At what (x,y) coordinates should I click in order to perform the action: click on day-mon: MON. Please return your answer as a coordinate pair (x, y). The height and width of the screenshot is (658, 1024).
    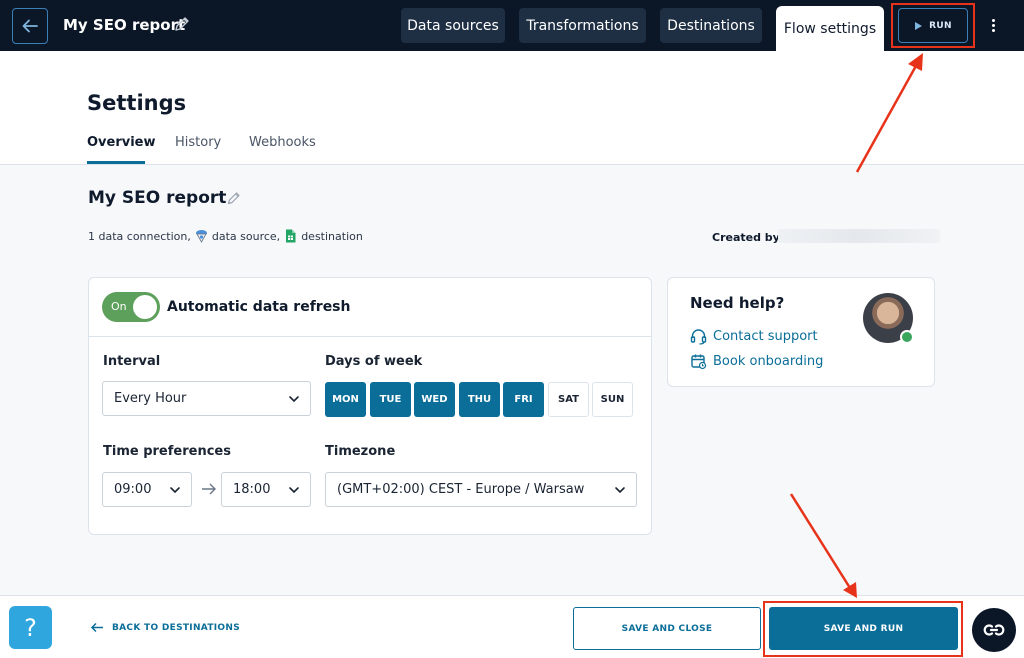
    Looking at the image, I should click on (345, 399).